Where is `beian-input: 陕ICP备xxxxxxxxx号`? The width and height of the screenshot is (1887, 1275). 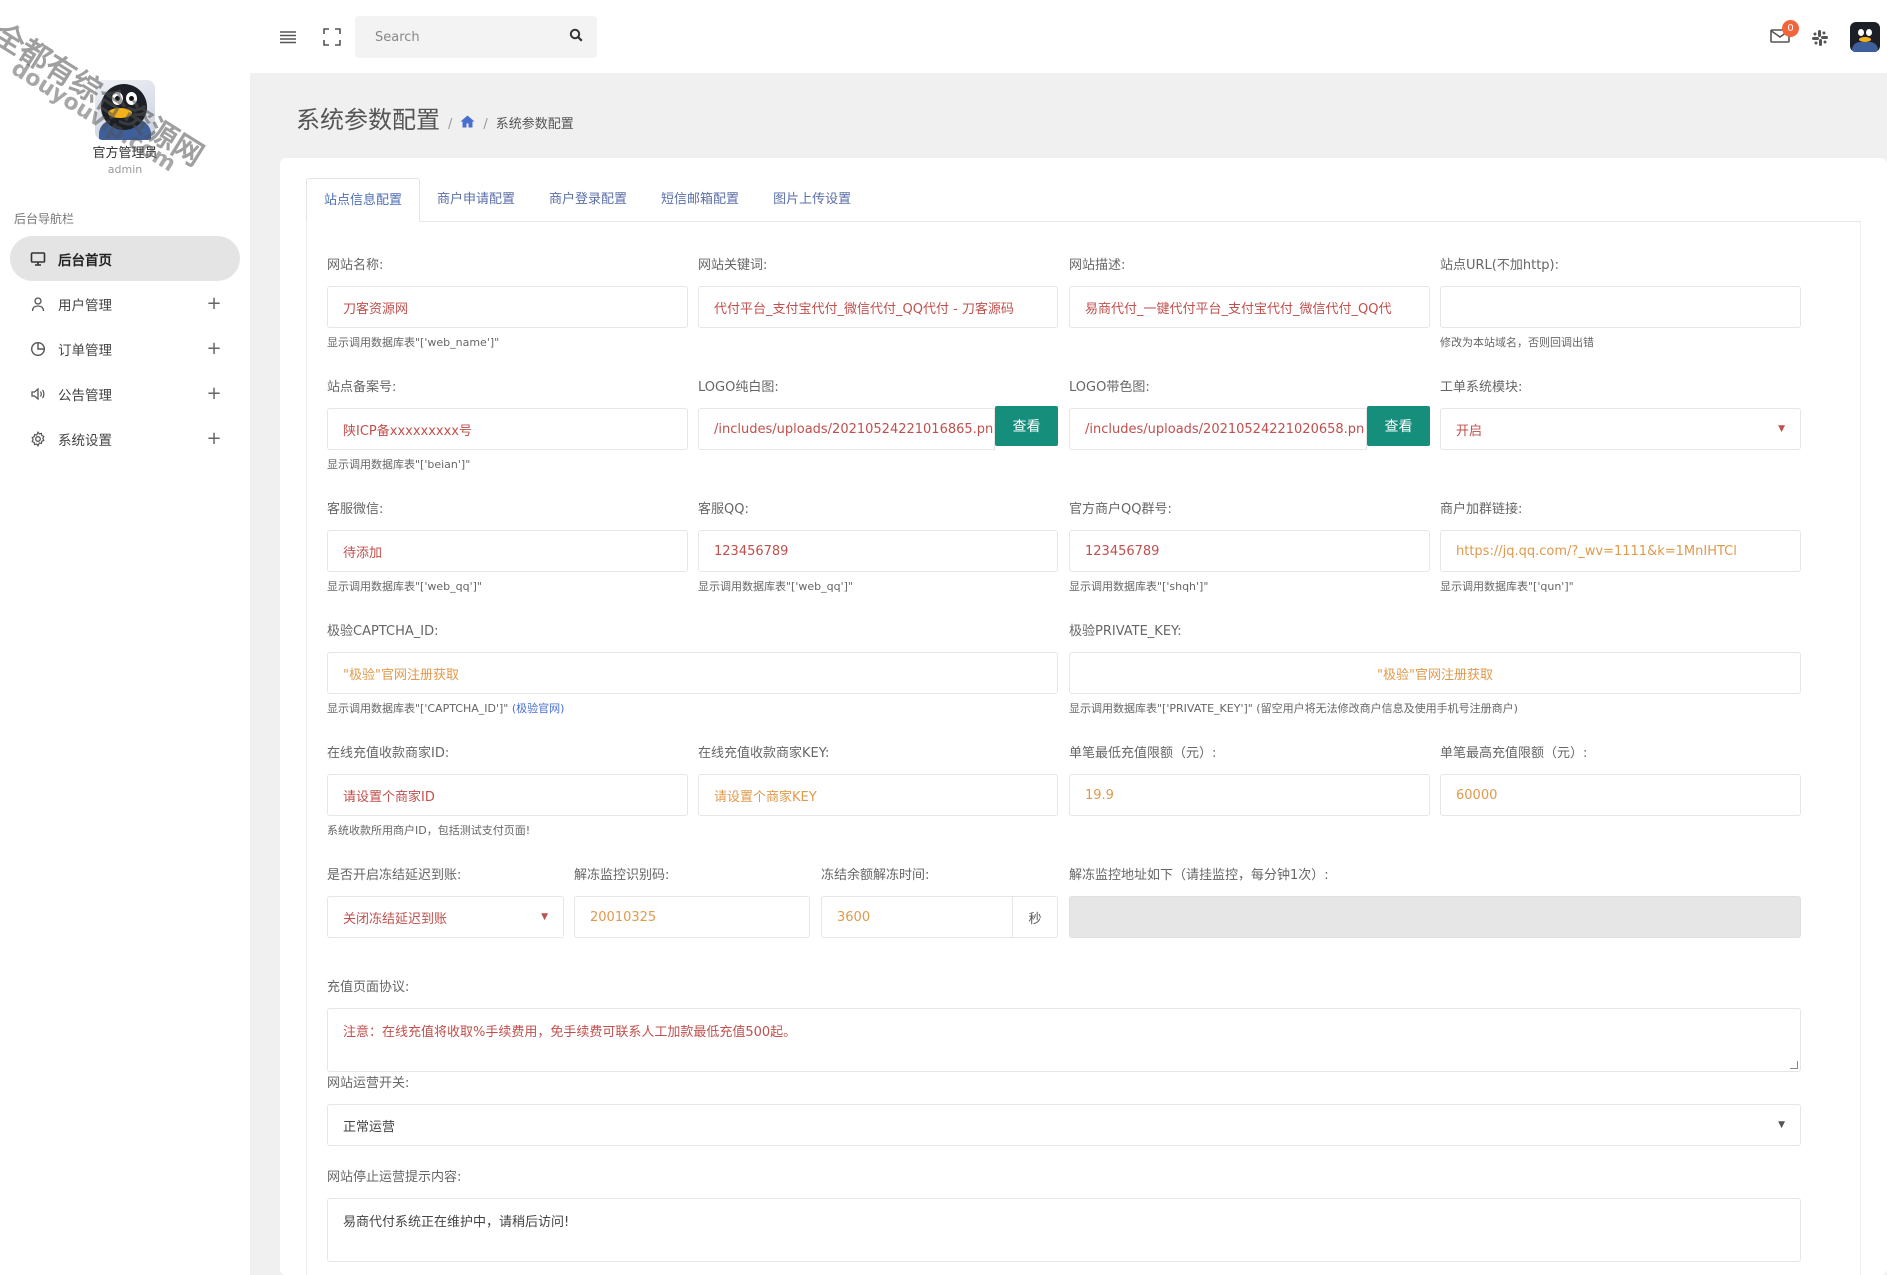
beian-input: 陕ICP备xxxxxxxxx号 is located at coordinates (507, 429).